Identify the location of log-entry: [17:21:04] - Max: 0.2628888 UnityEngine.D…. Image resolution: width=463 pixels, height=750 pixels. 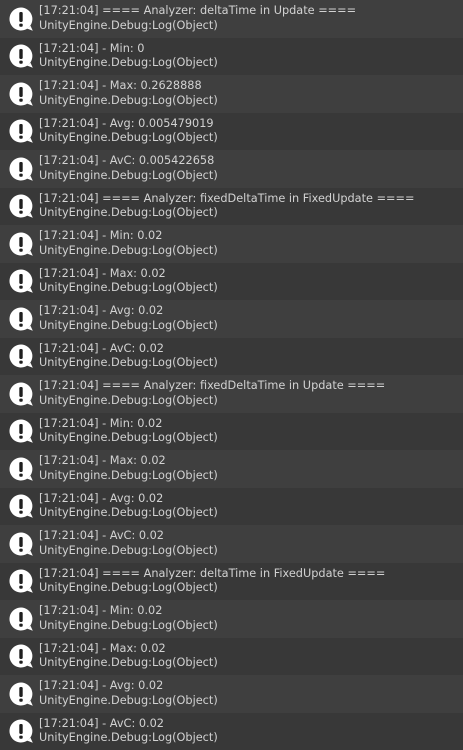
(231, 94).